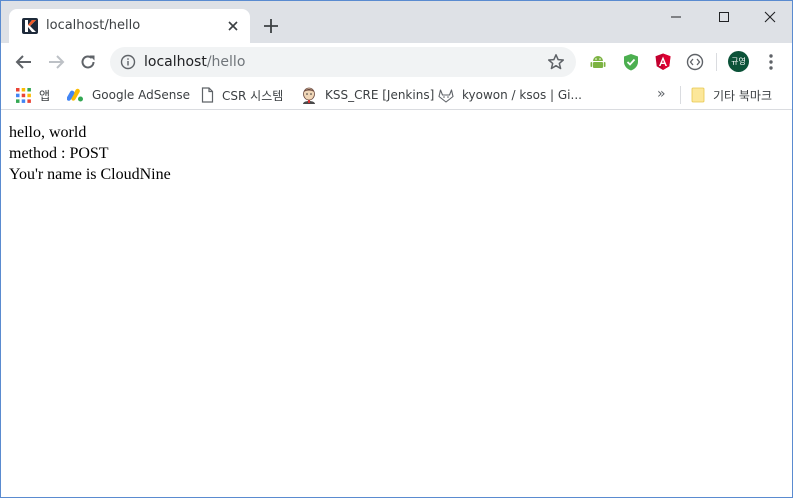 The width and height of the screenshot is (793, 498). Describe the element at coordinates (45, 95) in the screenshot. I see `bookmark-label: 앱` at that location.